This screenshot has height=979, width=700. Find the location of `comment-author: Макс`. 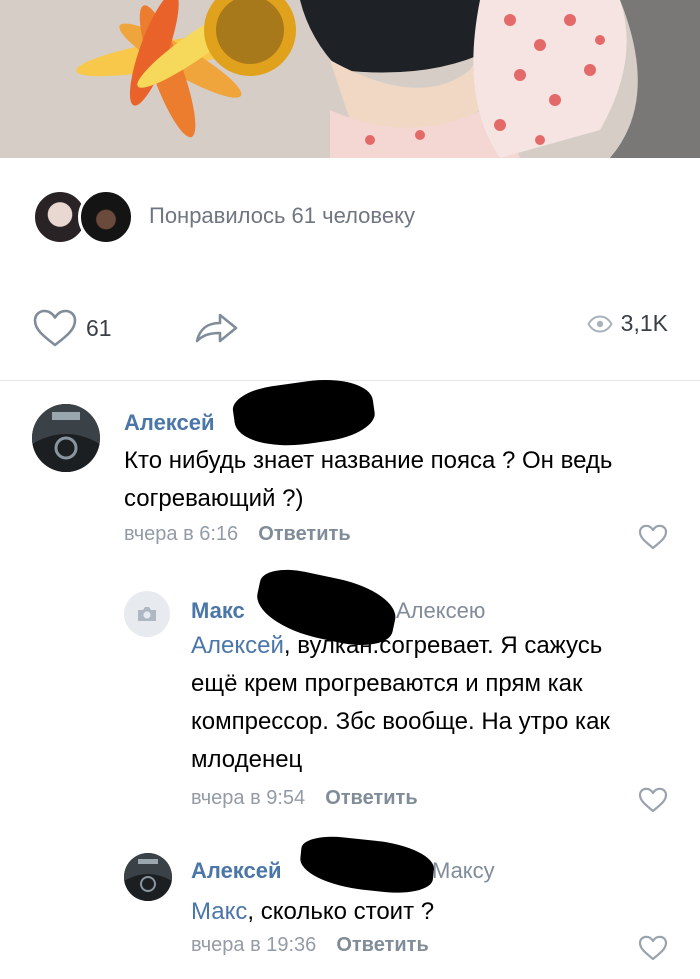

comment-author: Макс is located at coordinates (218, 611).